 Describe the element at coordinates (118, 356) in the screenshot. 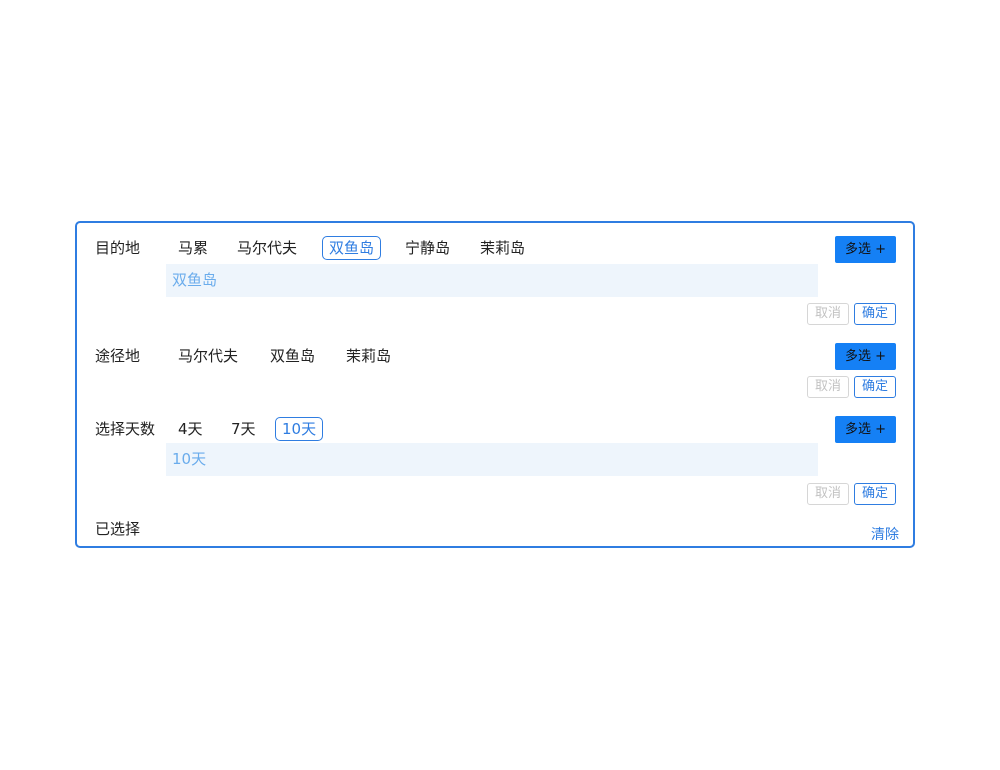

I see `route-label: 途径地` at that location.